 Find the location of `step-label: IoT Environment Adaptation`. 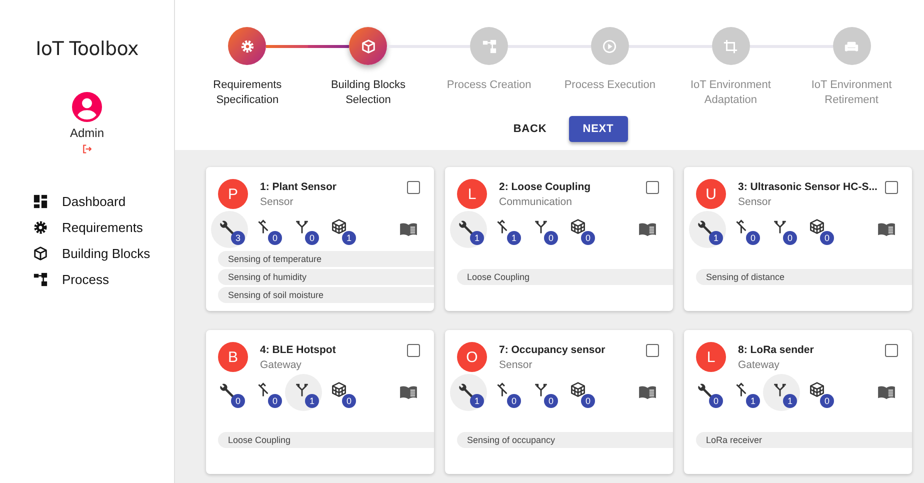

step-label: IoT Environment Adaptation is located at coordinates (730, 93).